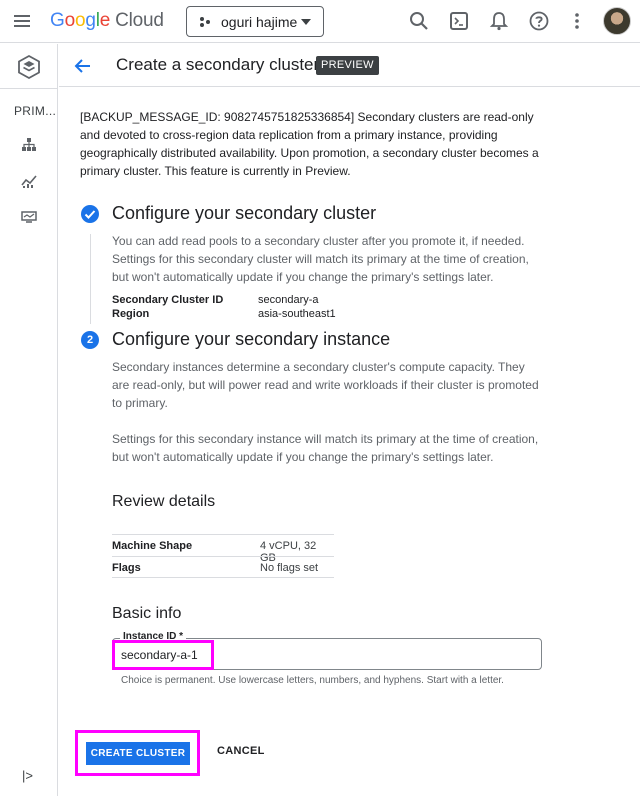 This screenshot has height=796, width=640. What do you see at coordinates (126, 568) in the screenshot?
I see `review-key: Flags` at bounding box center [126, 568].